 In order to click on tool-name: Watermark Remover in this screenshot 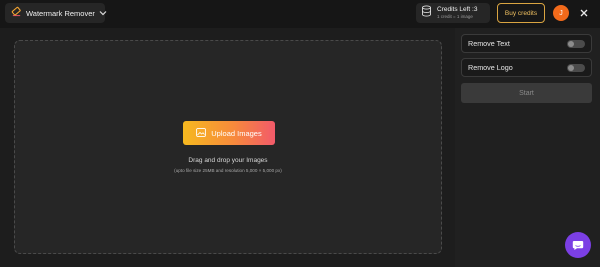, I will do `click(60, 13)`.